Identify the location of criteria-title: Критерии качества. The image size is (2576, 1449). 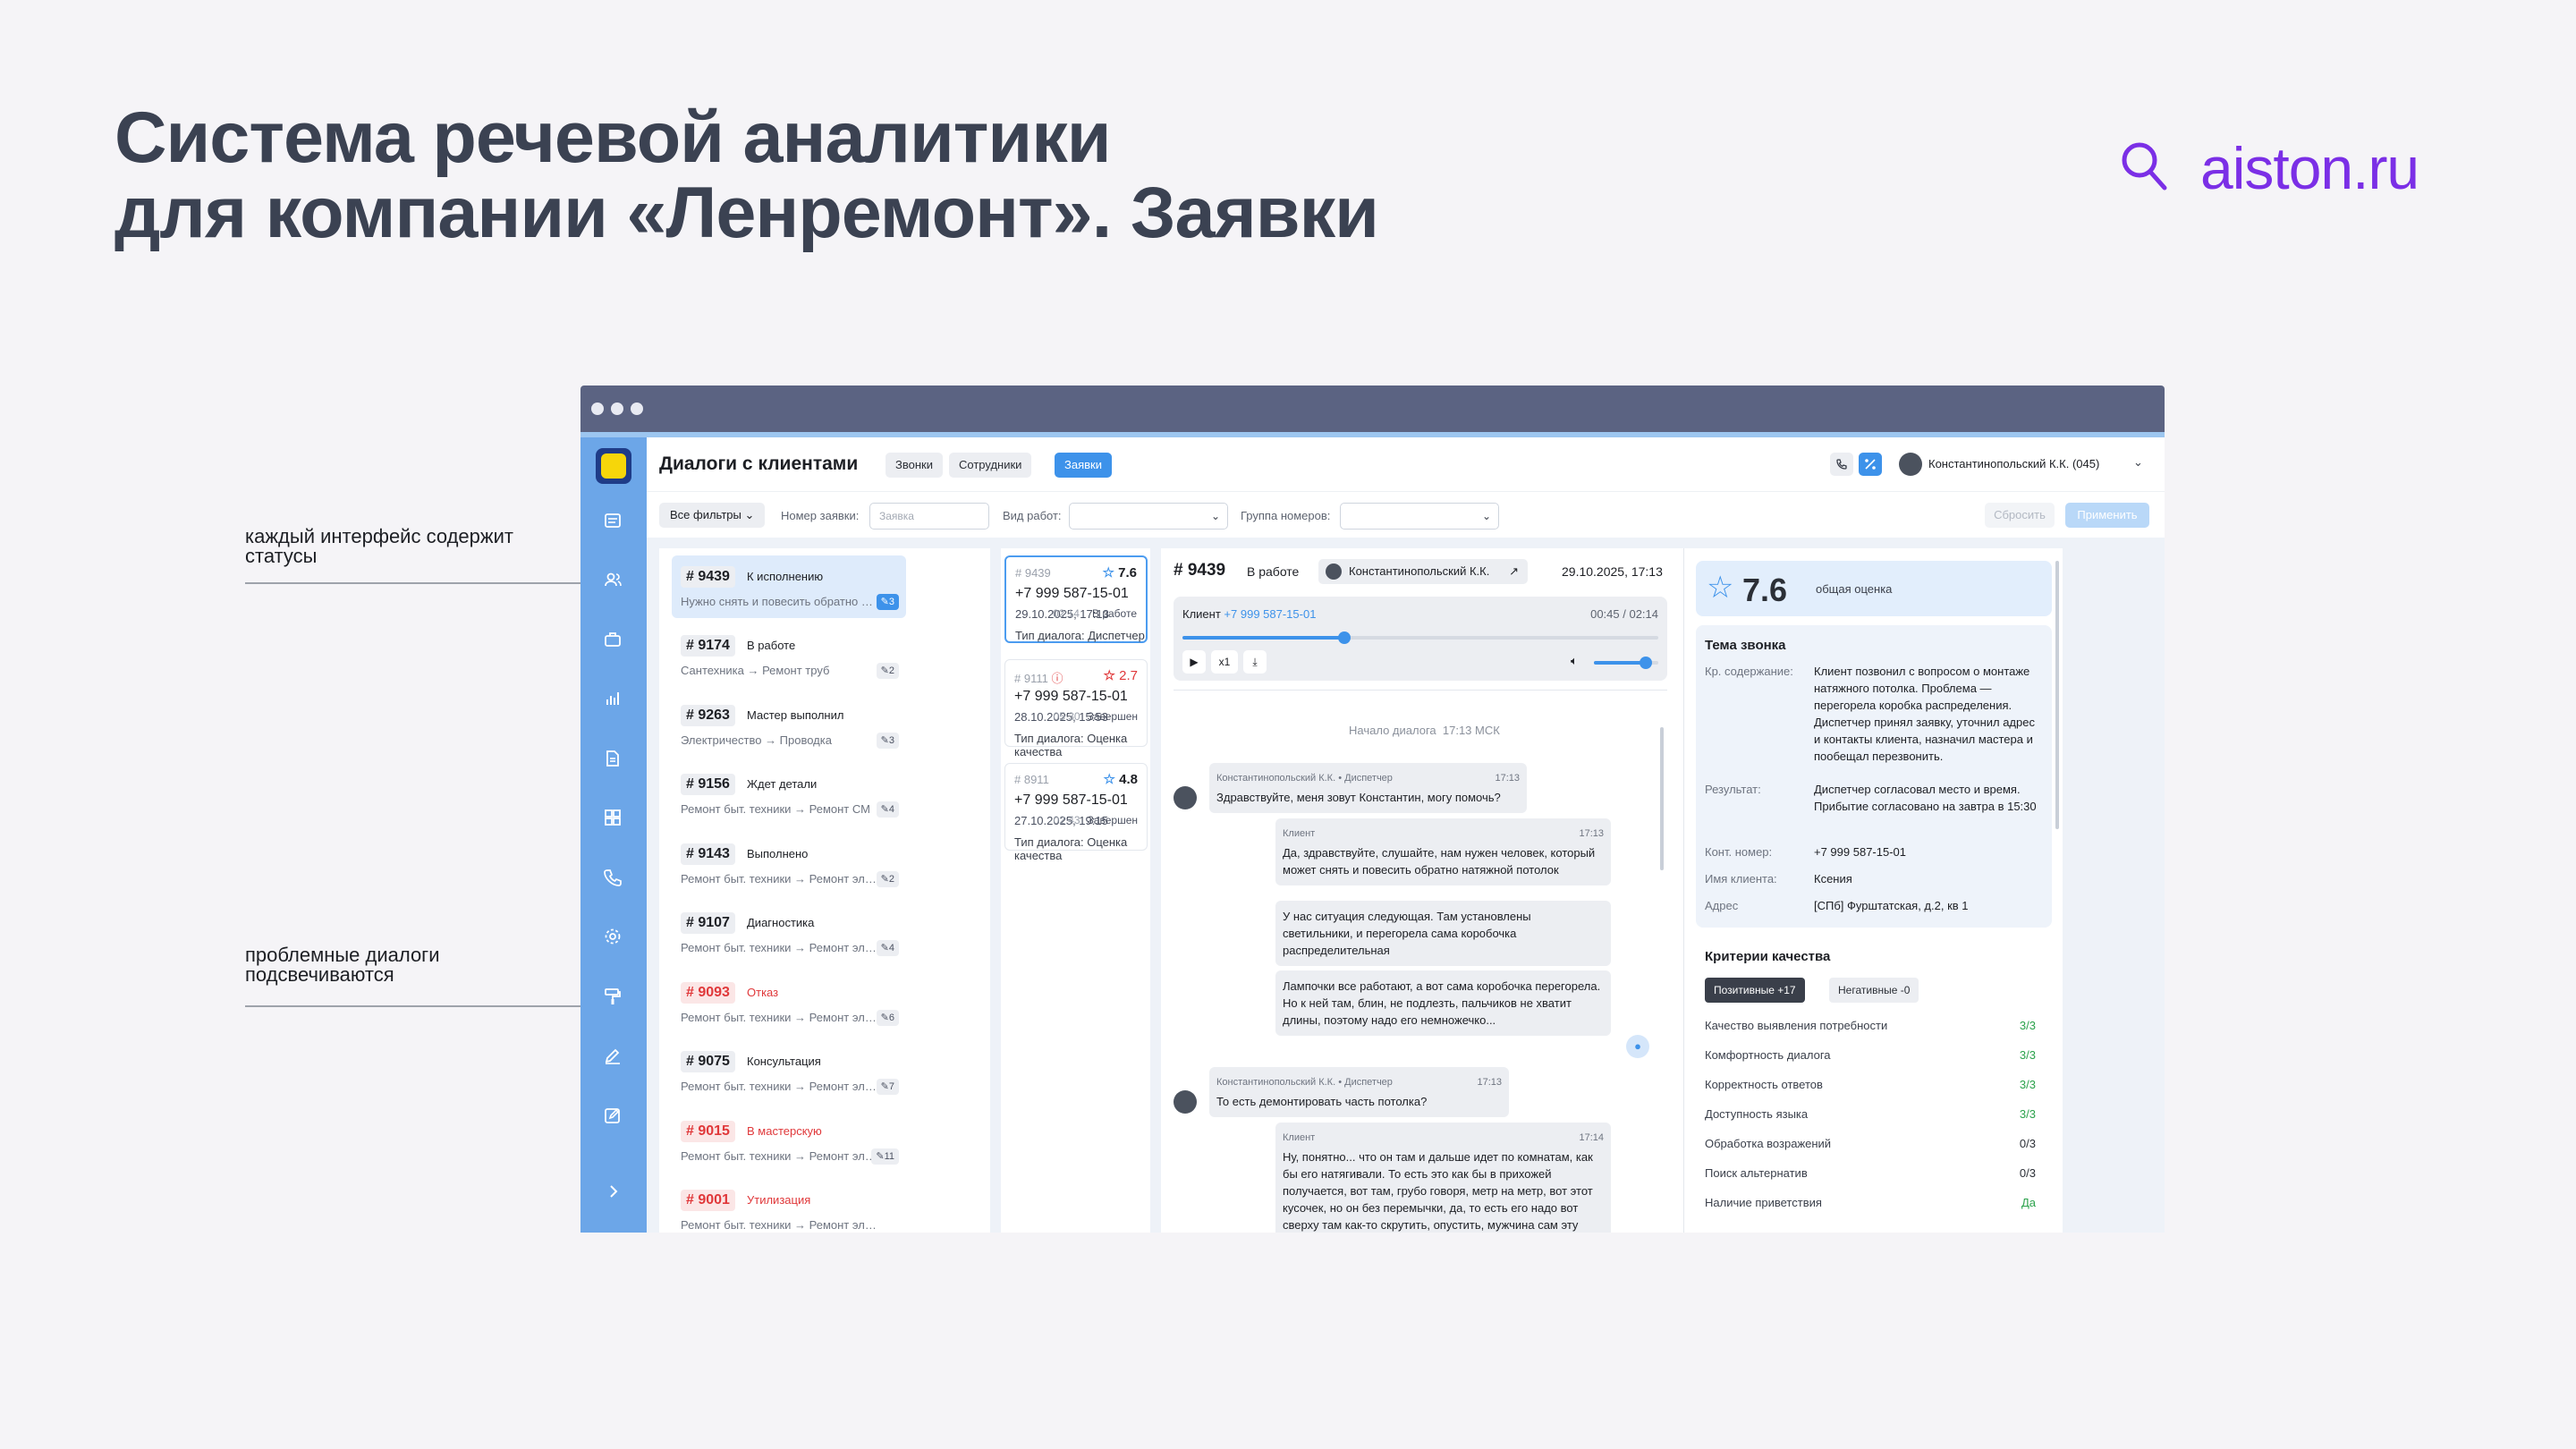
(1768, 956).